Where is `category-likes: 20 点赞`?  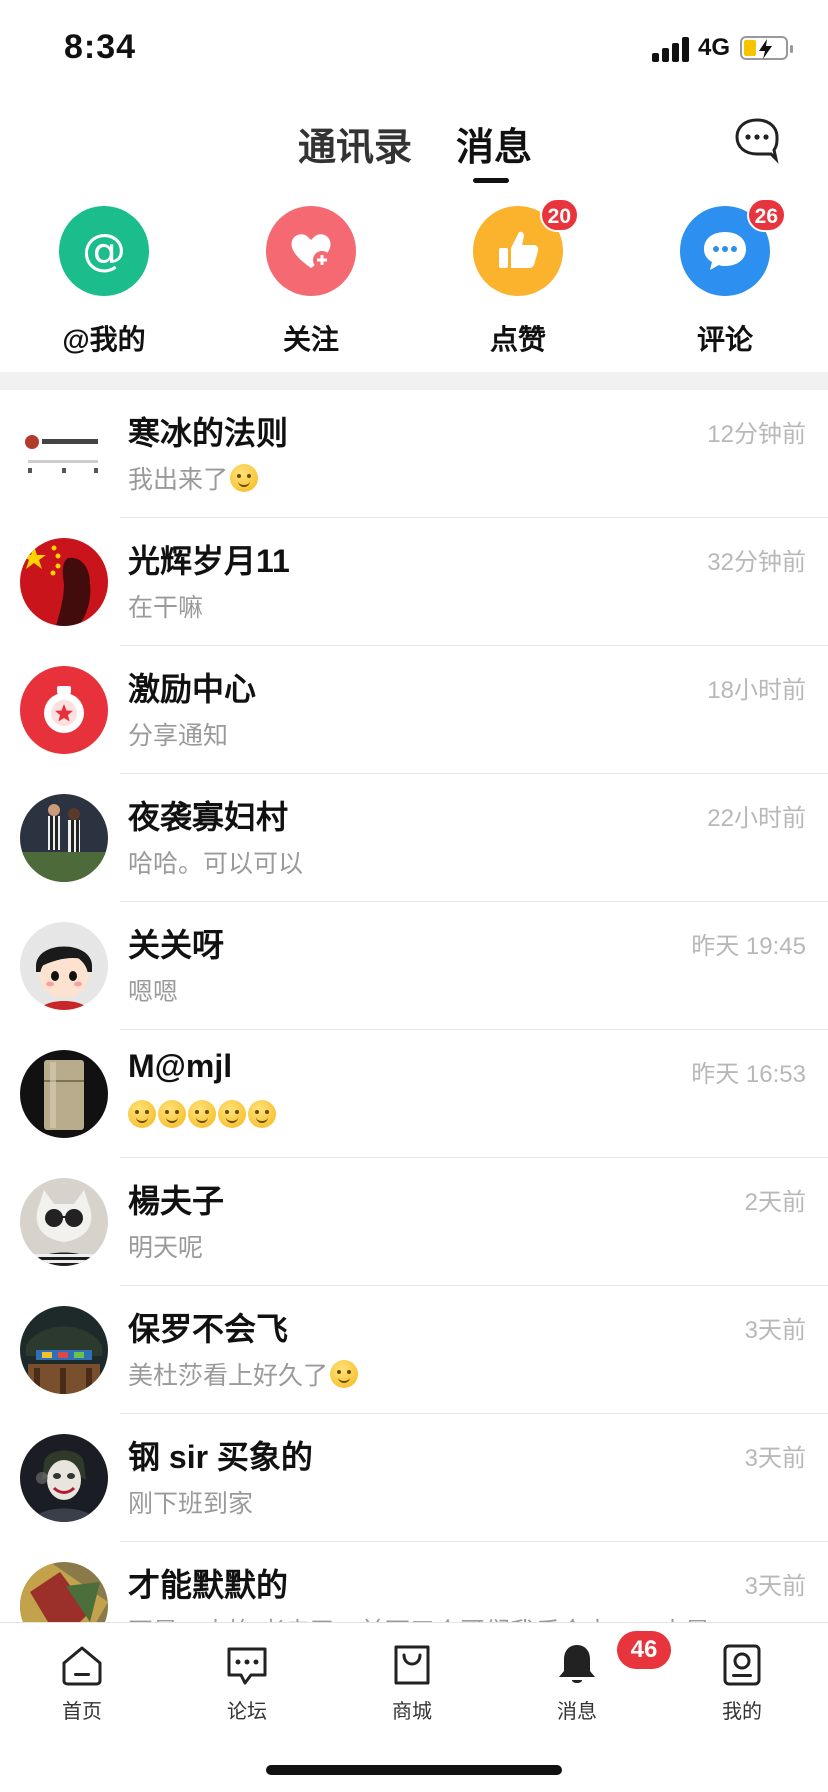 category-likes: 20 点赞 is located at coordinates (518, 278).